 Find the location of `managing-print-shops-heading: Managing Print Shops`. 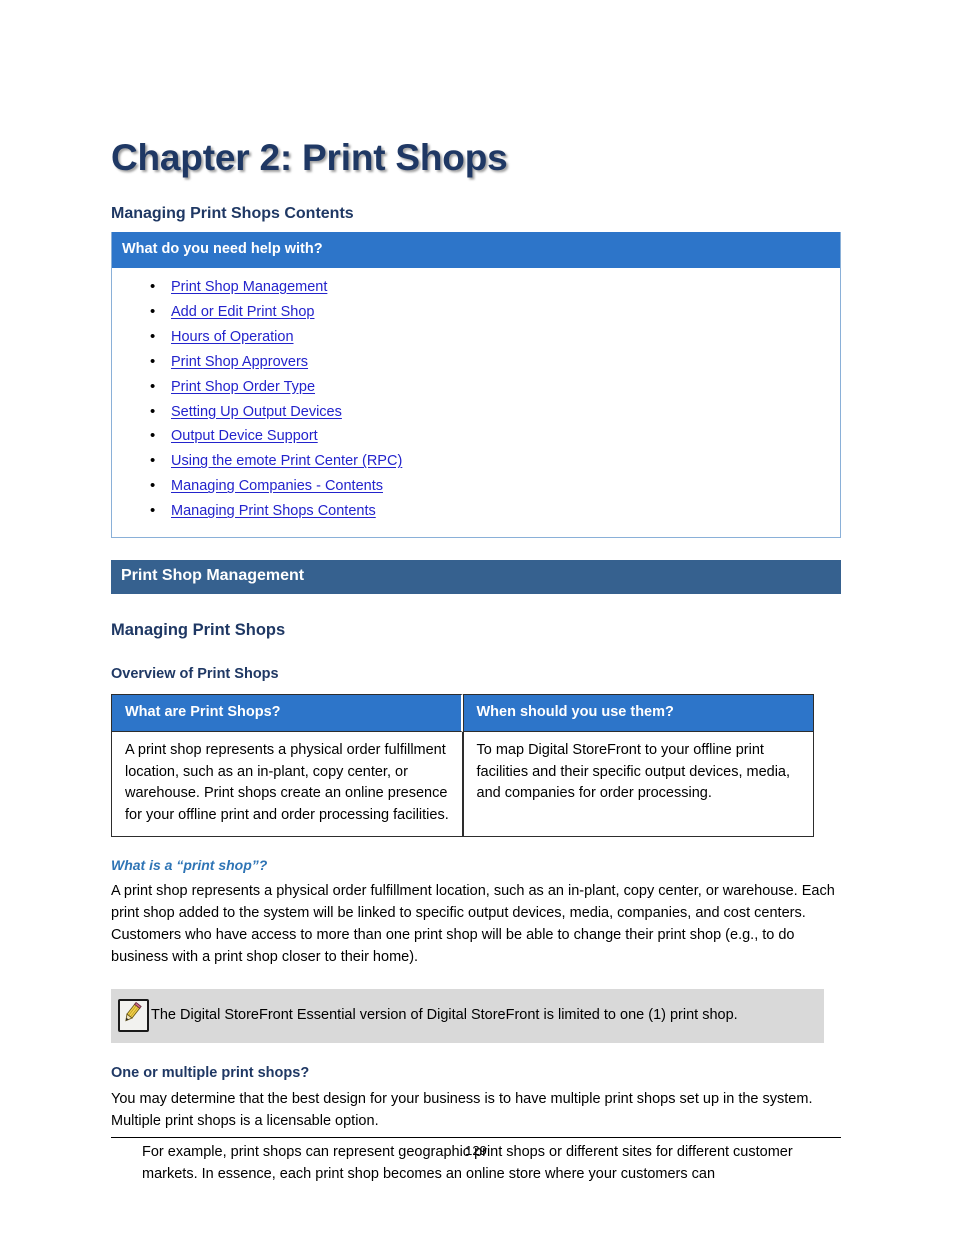

managing-print-shops-heading: Managing Print Shops is located at coordinates (198, 629).